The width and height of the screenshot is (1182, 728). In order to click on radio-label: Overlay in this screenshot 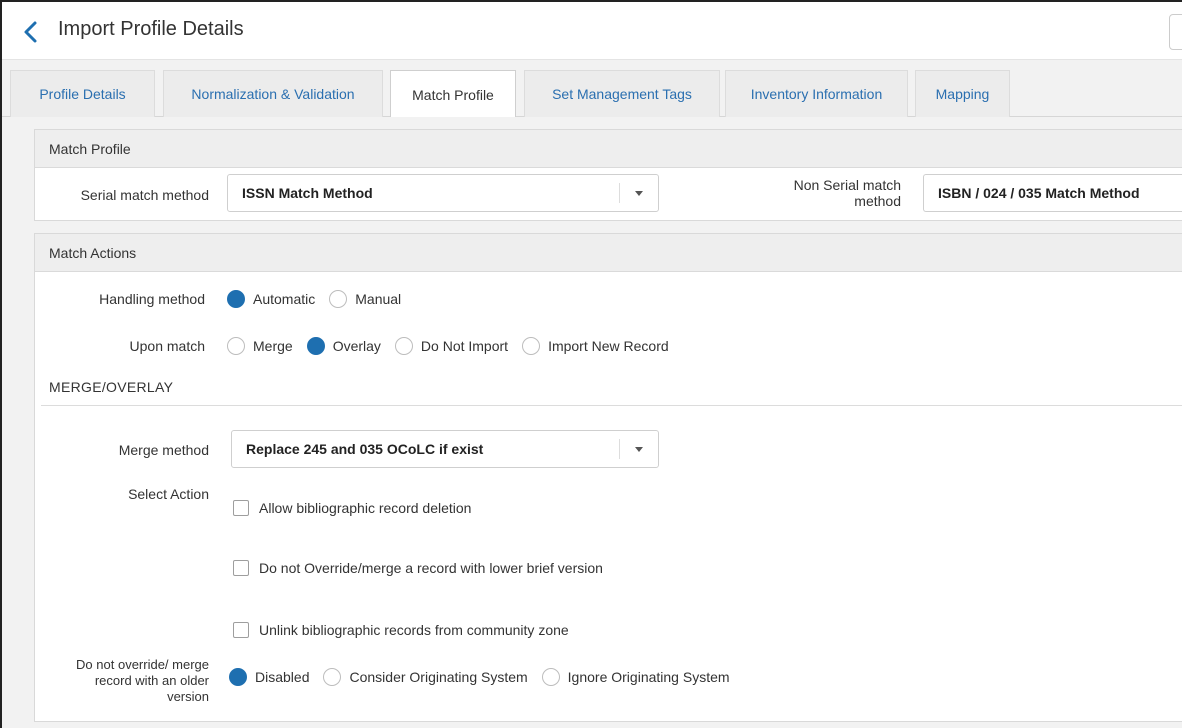, I will do `click(356, 346)`.